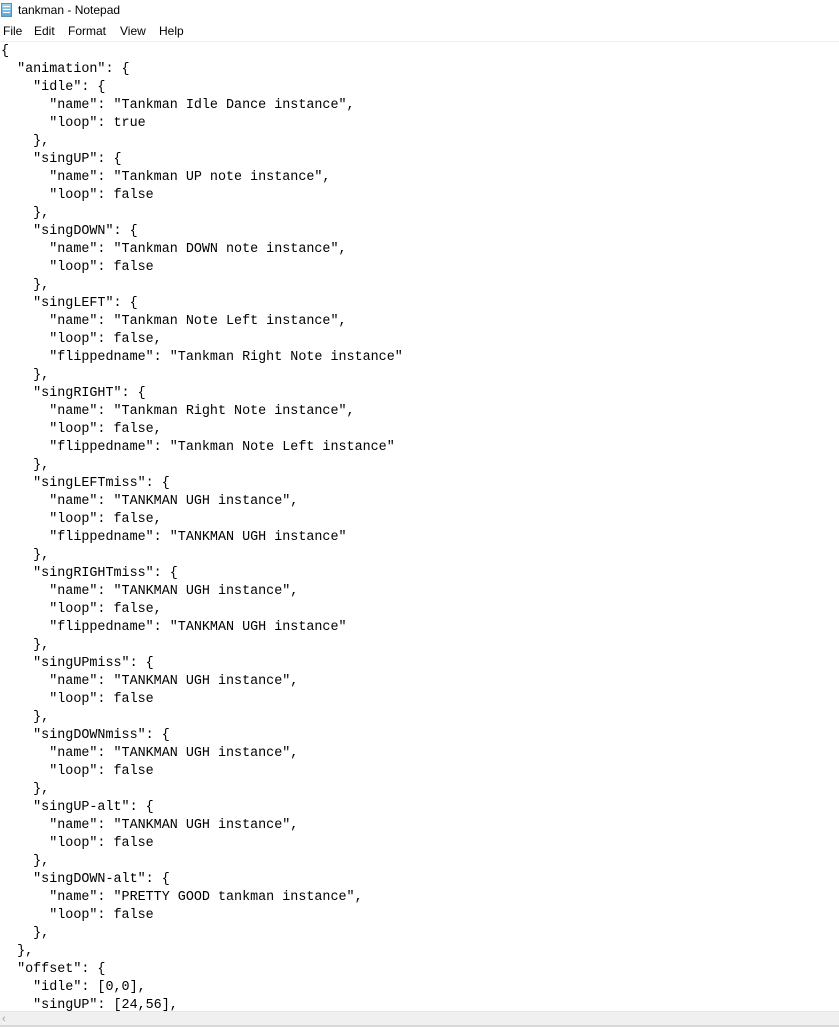  Describe the element at coordinates (202, 574) in the screenshot. I see `editor-line: "singRIGHTmiss": {` at that location.